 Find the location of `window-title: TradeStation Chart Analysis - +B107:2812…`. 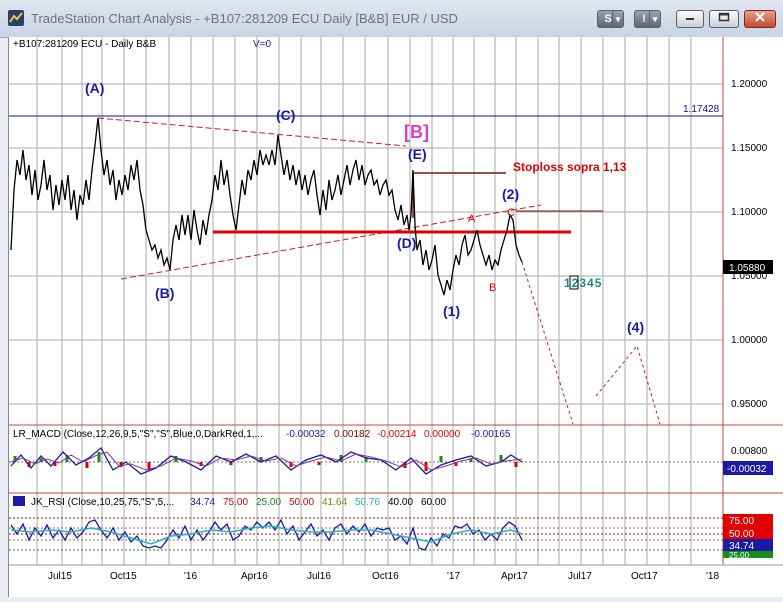

window-title: TradeStation Chart Analysis - +B107:2812… is located at coordinates (244, 18).